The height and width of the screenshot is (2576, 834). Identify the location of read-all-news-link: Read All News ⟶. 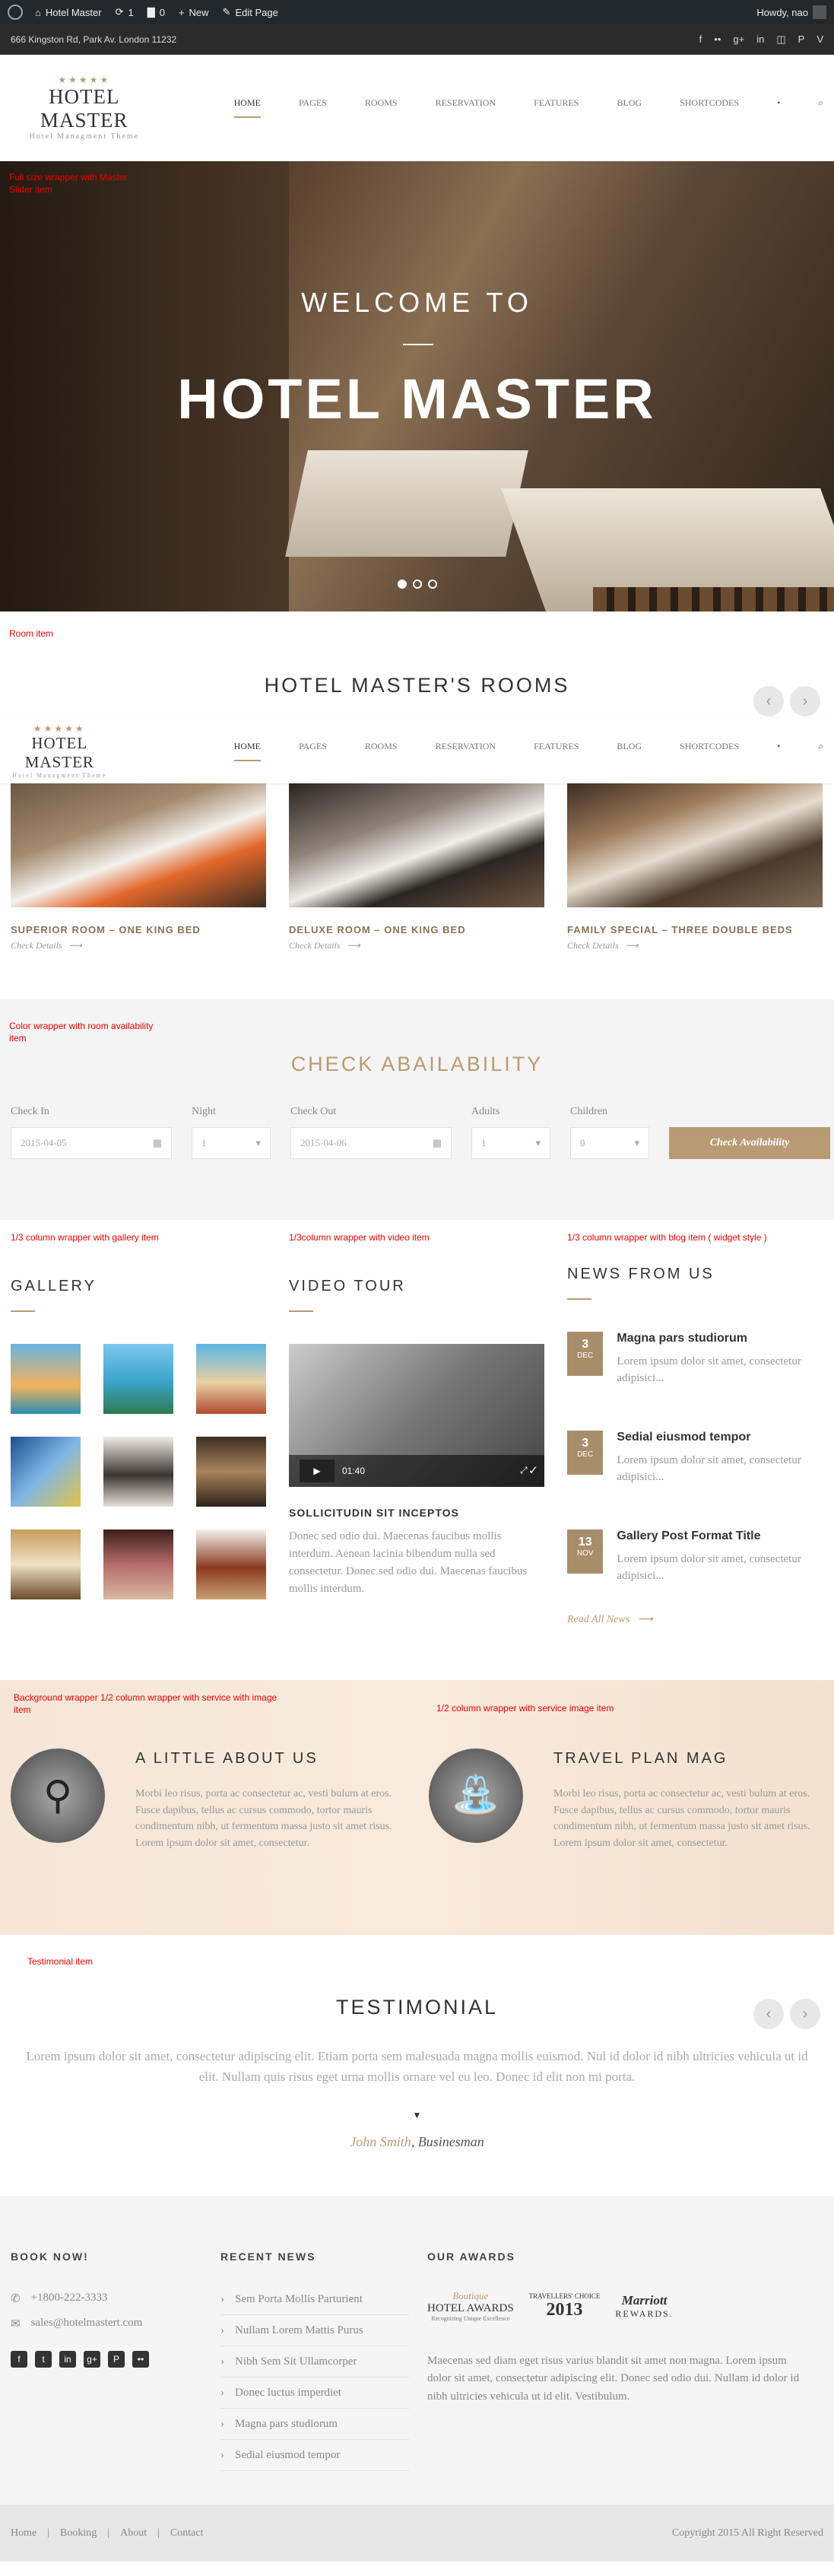
(695, 1620).